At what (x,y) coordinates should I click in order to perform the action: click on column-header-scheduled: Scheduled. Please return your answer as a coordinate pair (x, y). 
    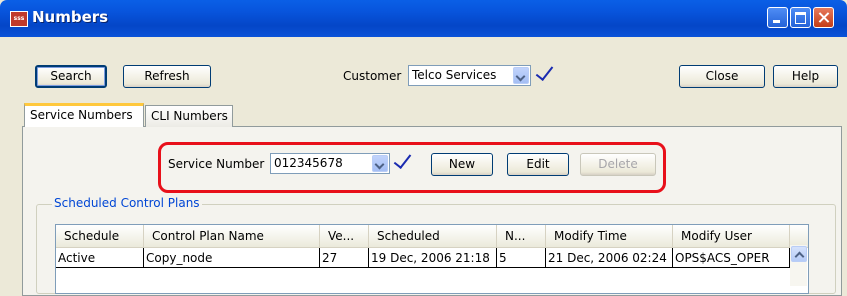
    Looking at the image, I should click on (433, 236).